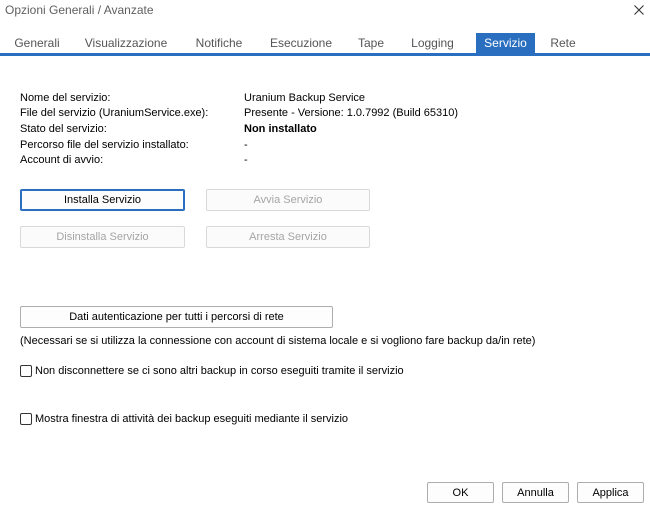  Describe the element at coordinates (505, 43) in the screenshot. I see `tab-servizio: Servizio` at that location.